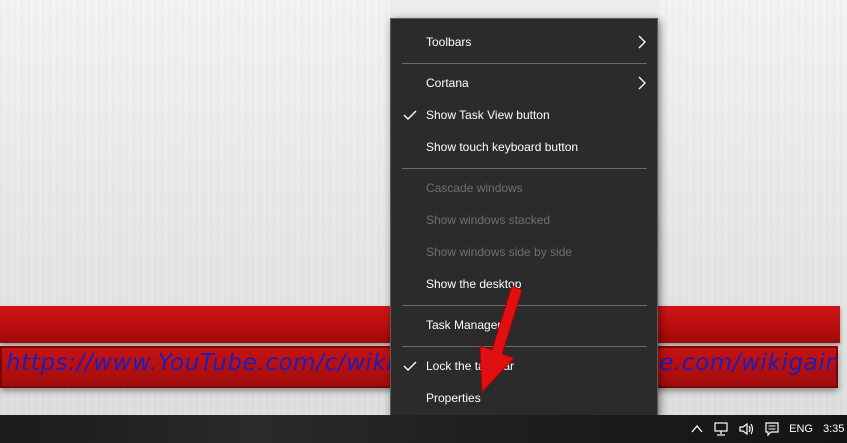 The image size is (847, 443). What do you see at coordinates (524, 366) in the screenshot?
I see `menu-item-lock-taskbar: Lock the taskbar` at bounding box center [524, 366].